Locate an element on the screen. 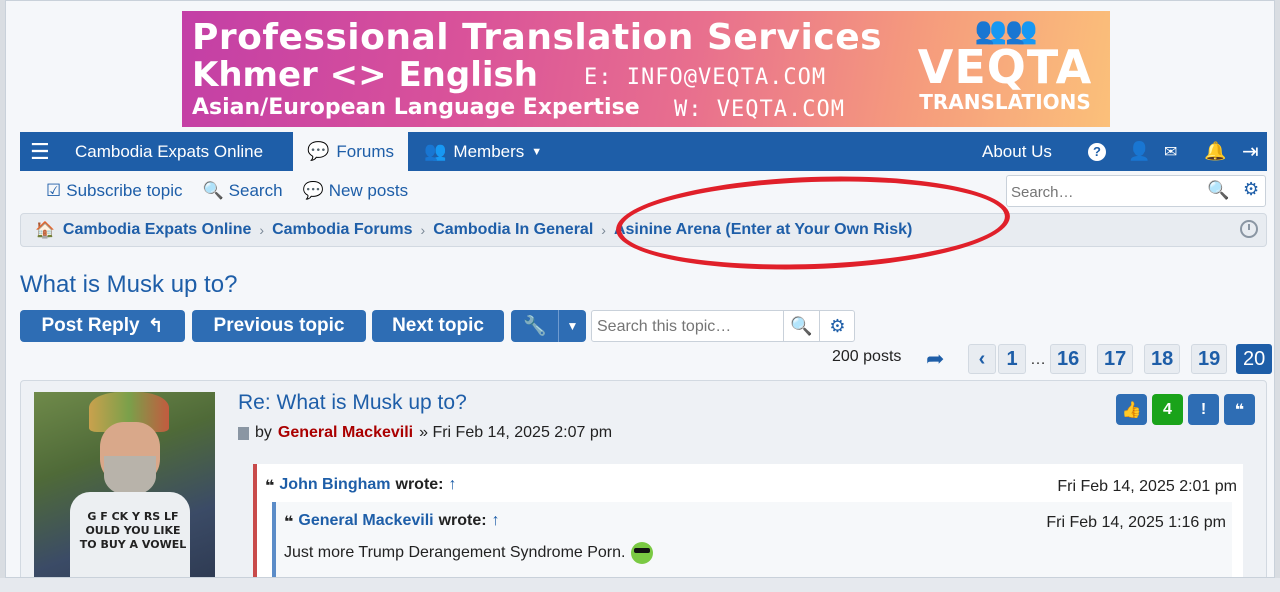 This screenshot has height=592, width=1280. breadcrumb-item-site: Cambodia Expats Online is located at coordinates (157, 230).